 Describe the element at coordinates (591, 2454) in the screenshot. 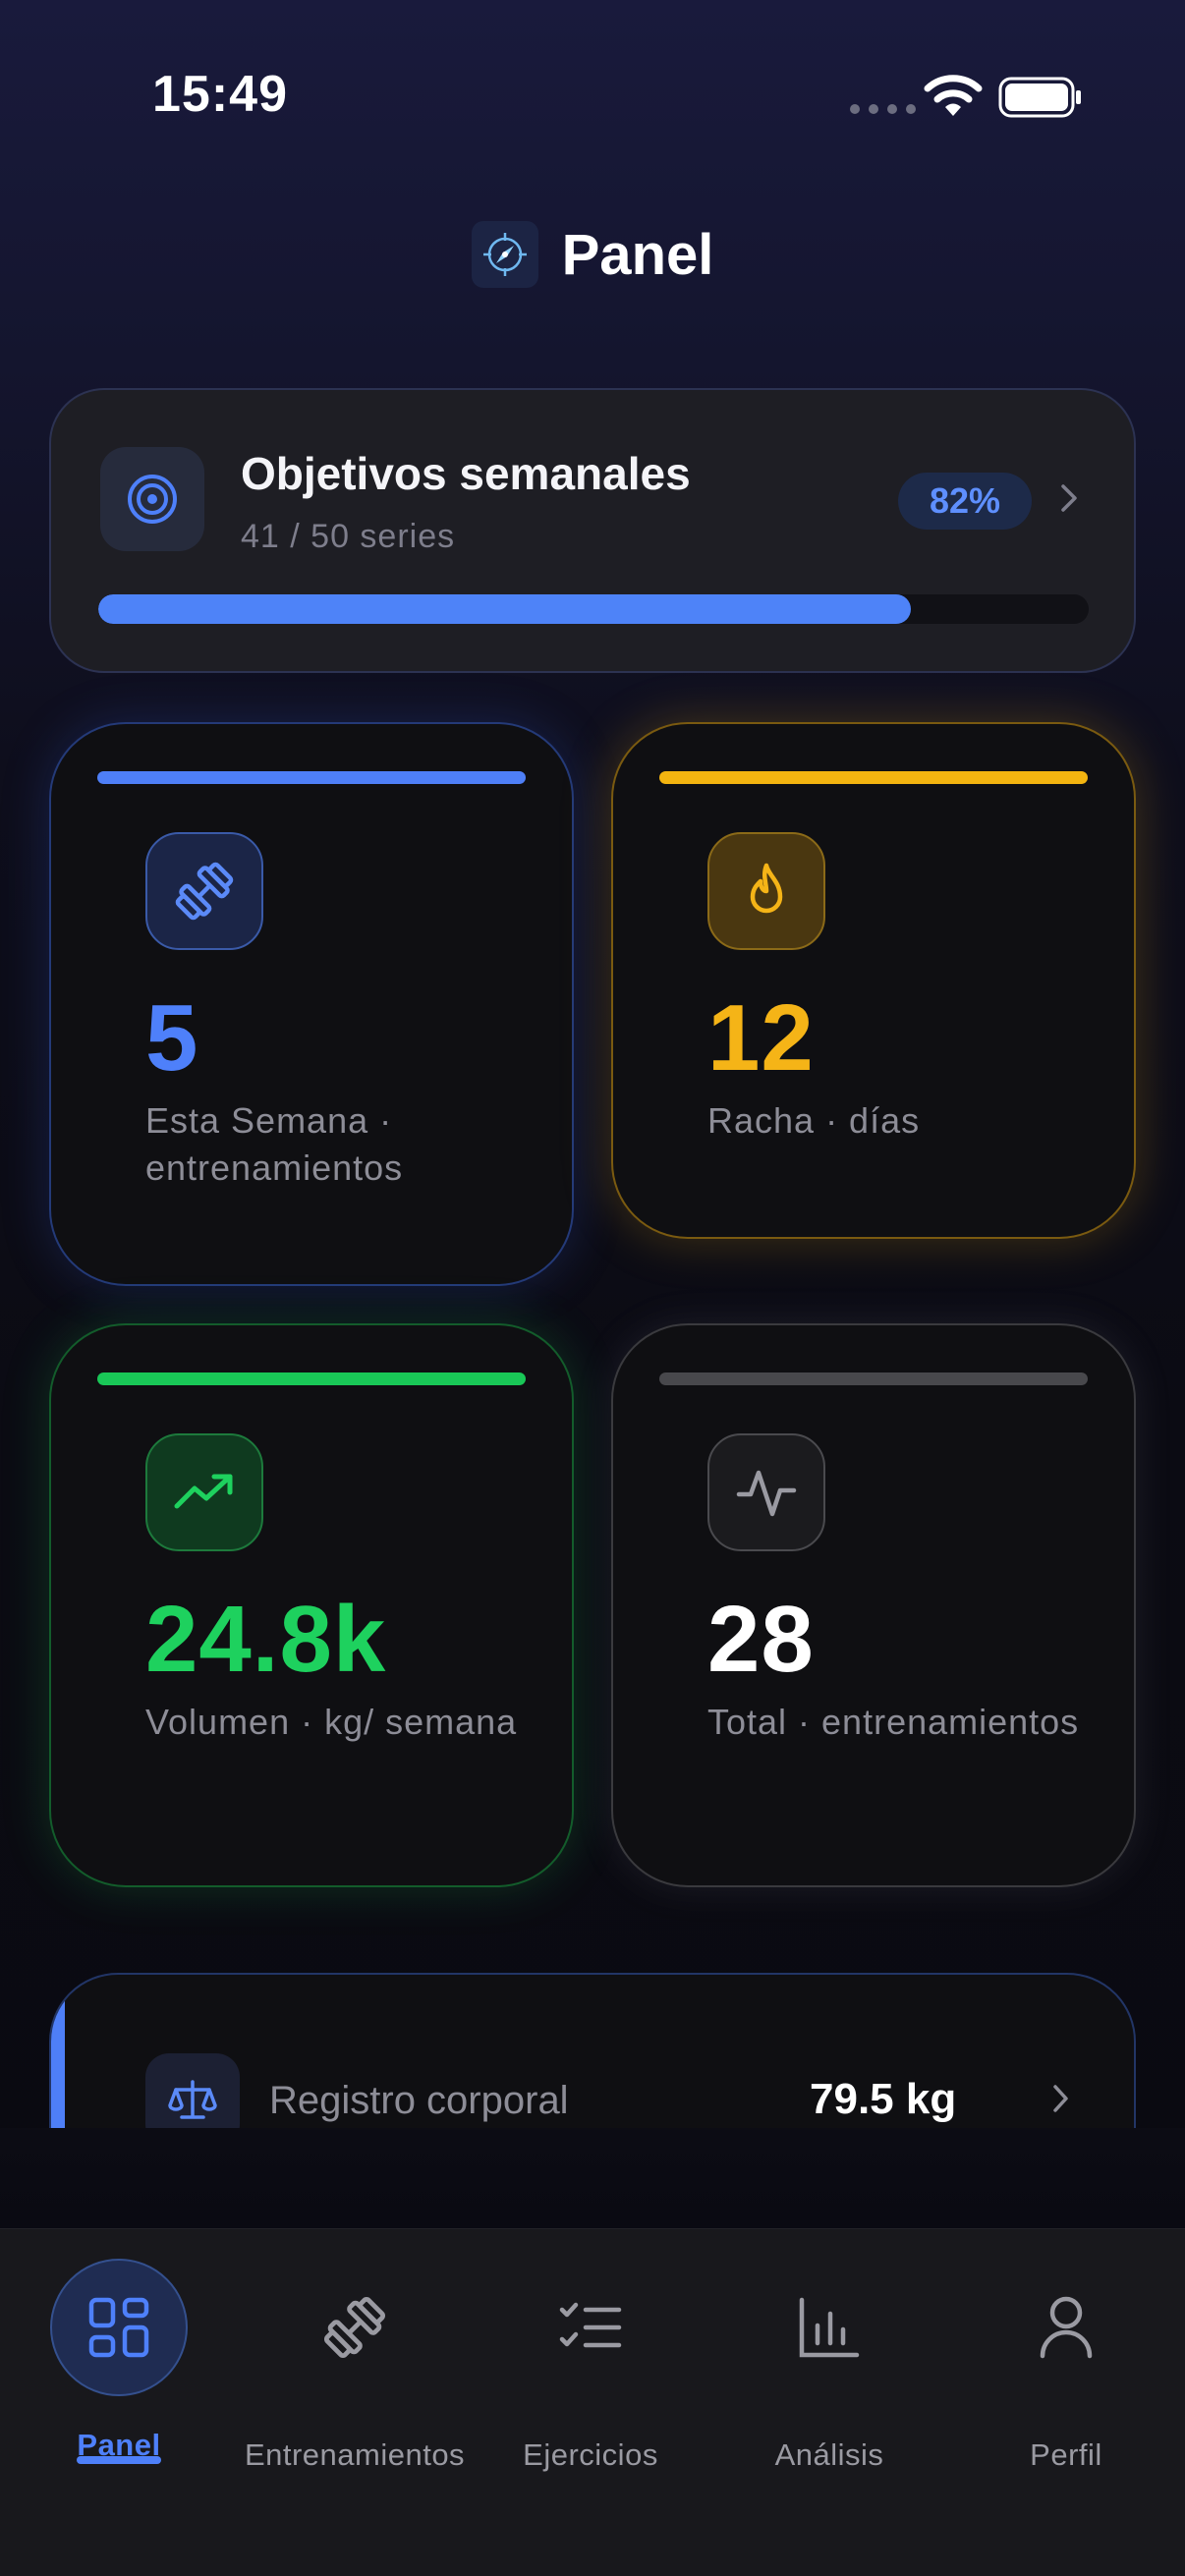

I see `tab-label: Ejercicios` at that location.